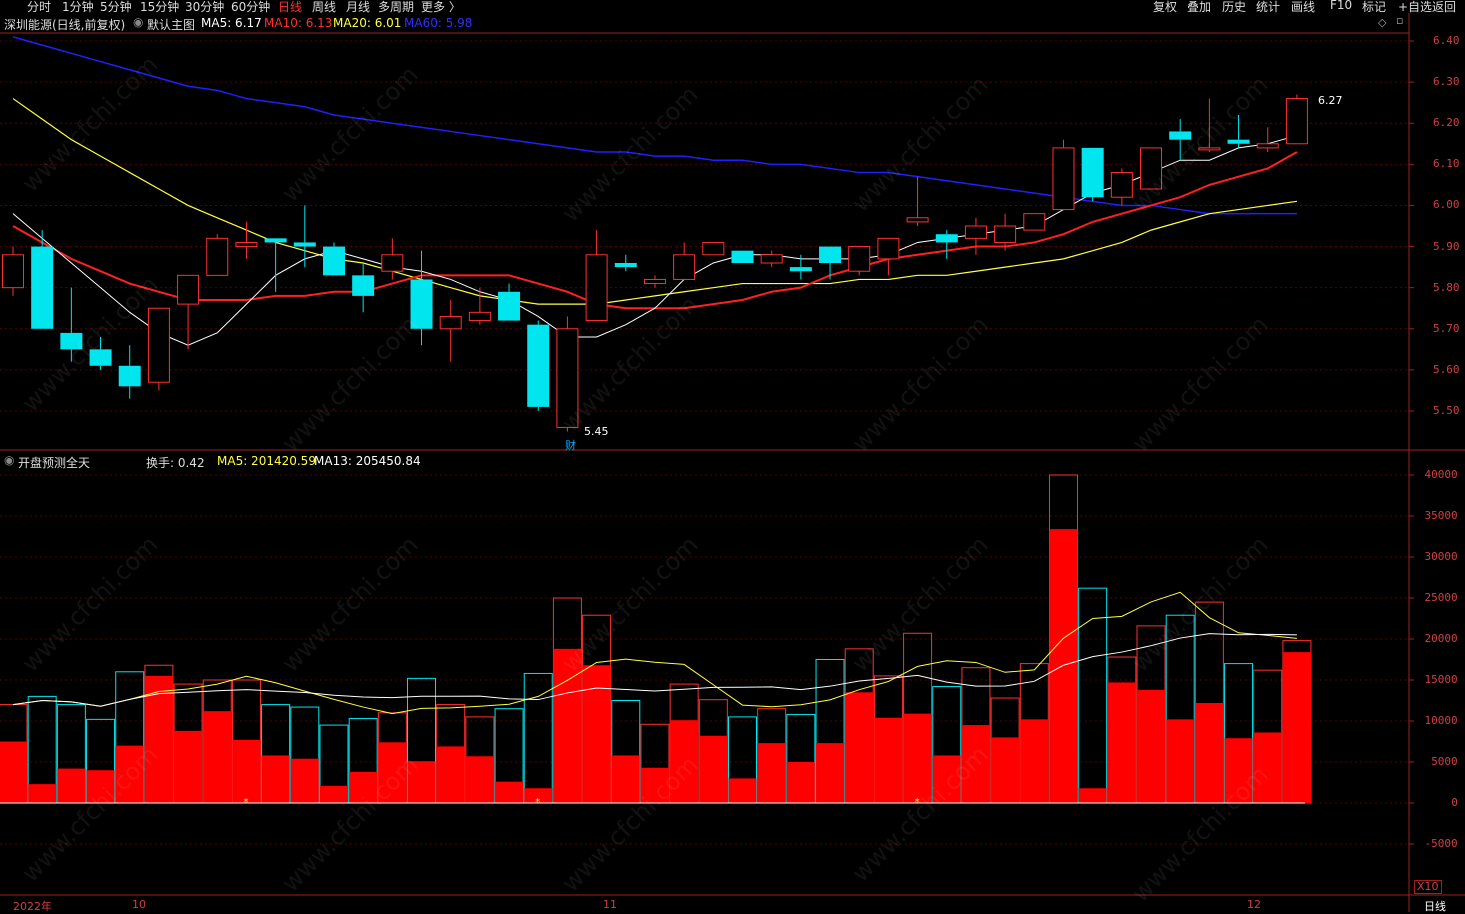 Image resolution: width=1465 pixels, height=914 pixels. I want to click on price-tick-label: 5.60, so click(1446, 369).